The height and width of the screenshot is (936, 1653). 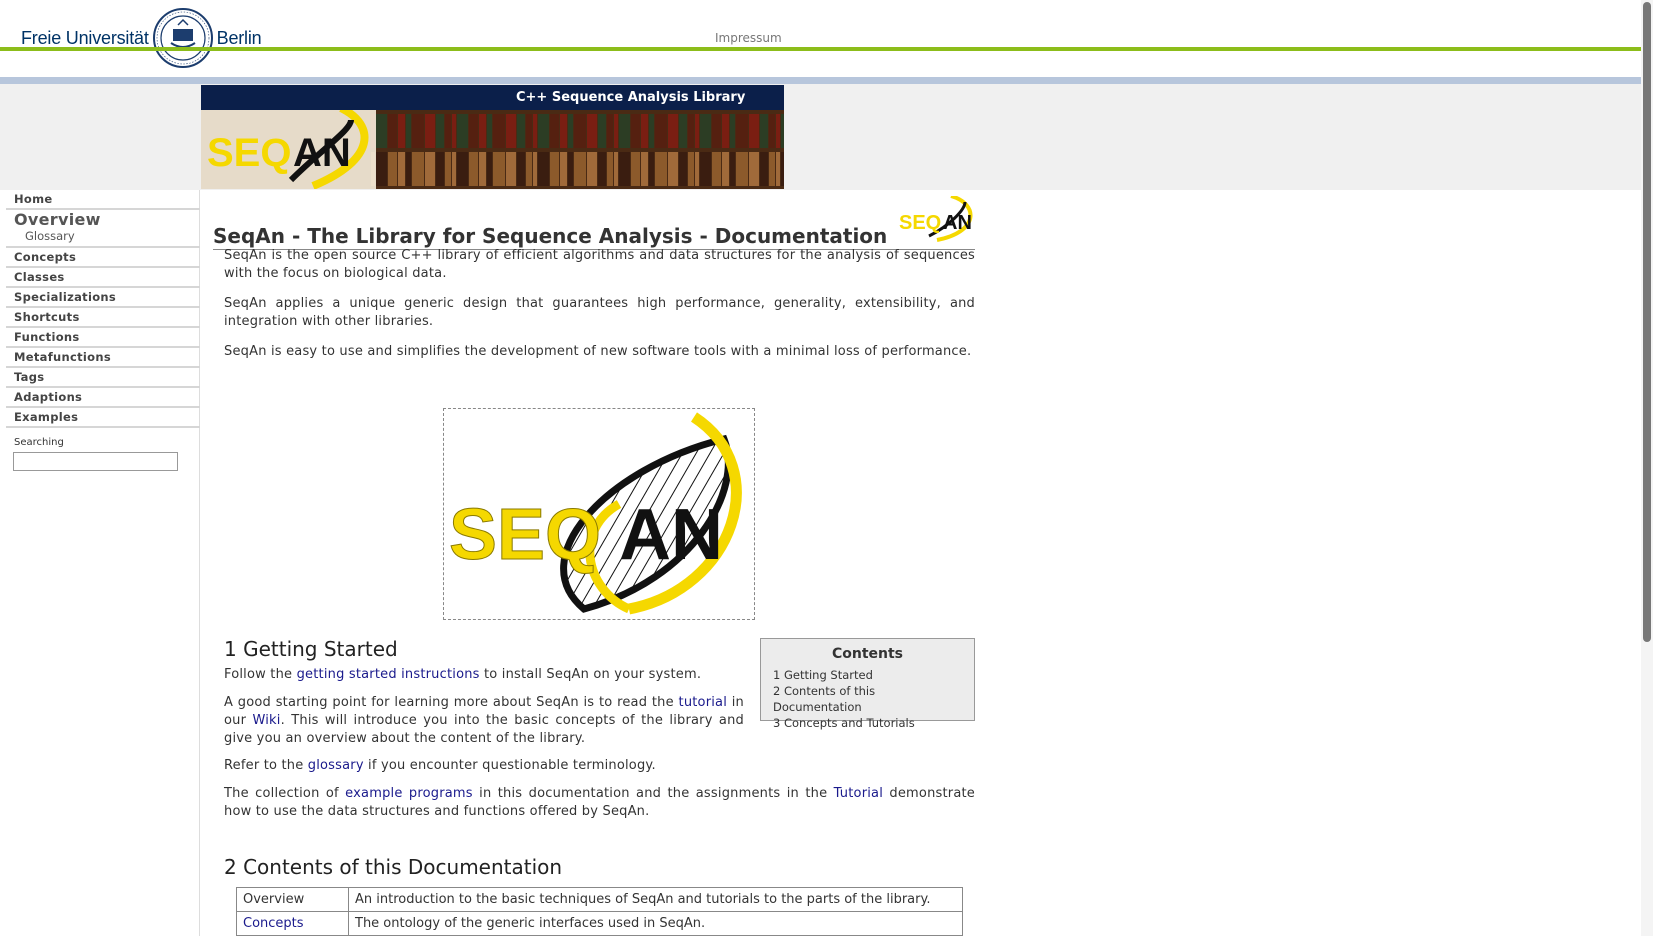 I want to click on seqan-banner: C++ Sequence Analysis Library SEQ AN, so click(x=492, y=137).